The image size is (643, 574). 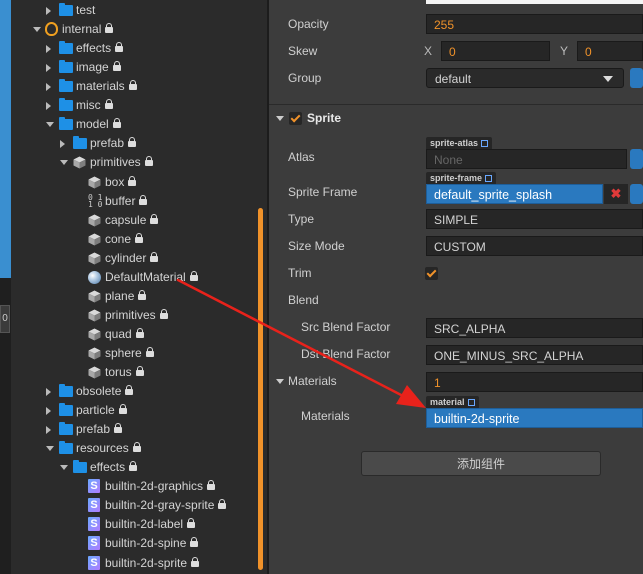 I want to click on buffer-binary-icon: 0 1 1 0, so click(x=95, y=200).